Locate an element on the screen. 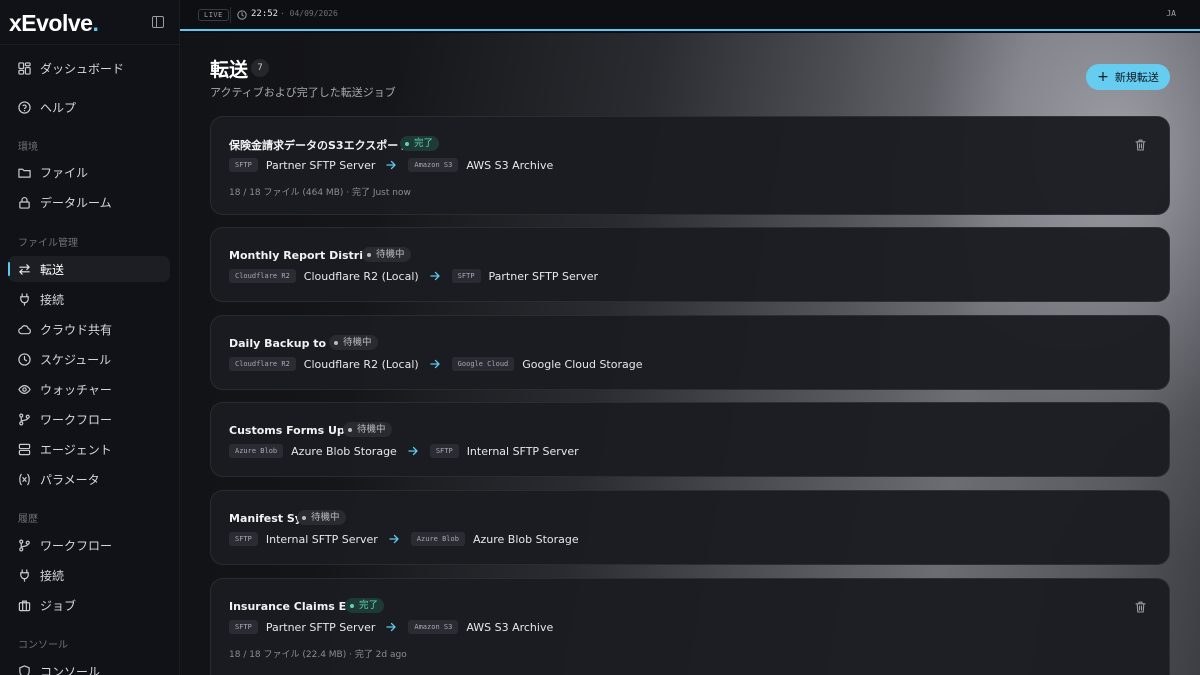 This screenshot has height=675, width=1200. sidebar-item-jobs: ジョブ is located at coordinates (89, 605).